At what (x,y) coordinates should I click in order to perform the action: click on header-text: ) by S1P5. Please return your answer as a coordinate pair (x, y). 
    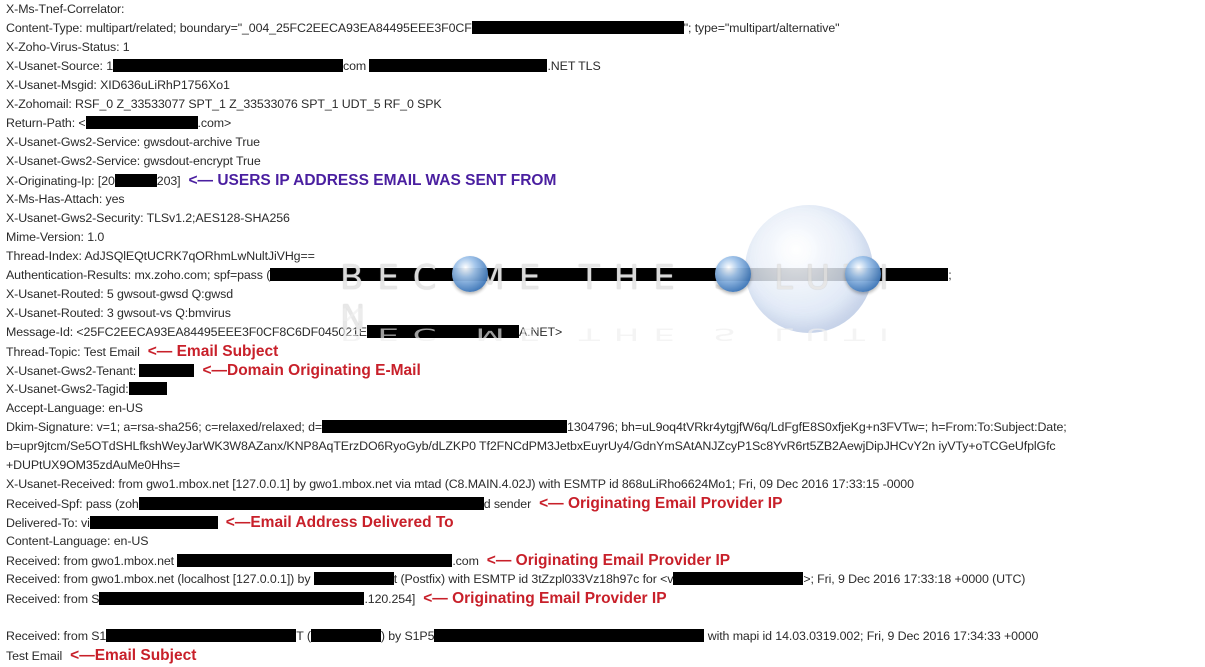
    Looking at the image, I should click on (407, 636).